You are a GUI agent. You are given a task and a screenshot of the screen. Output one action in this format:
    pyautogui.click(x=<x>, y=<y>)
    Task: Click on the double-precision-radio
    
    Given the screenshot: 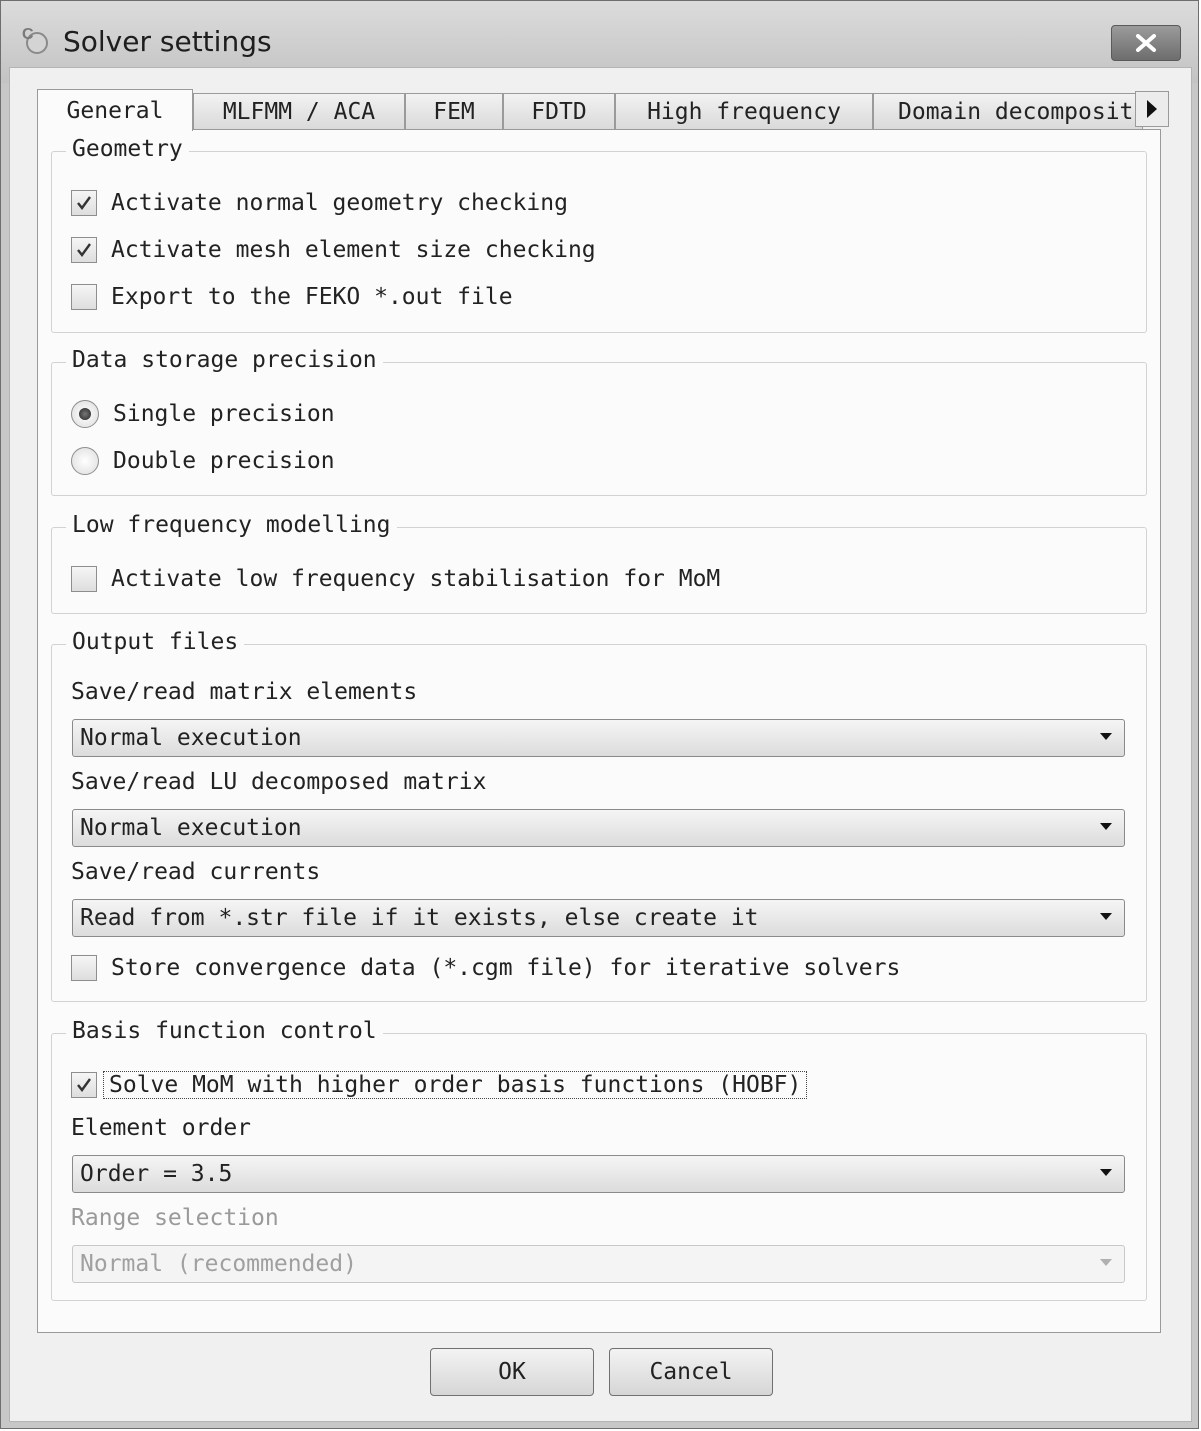 What is the action you would take?
    pyautogui.click(x=85, y=461)
    